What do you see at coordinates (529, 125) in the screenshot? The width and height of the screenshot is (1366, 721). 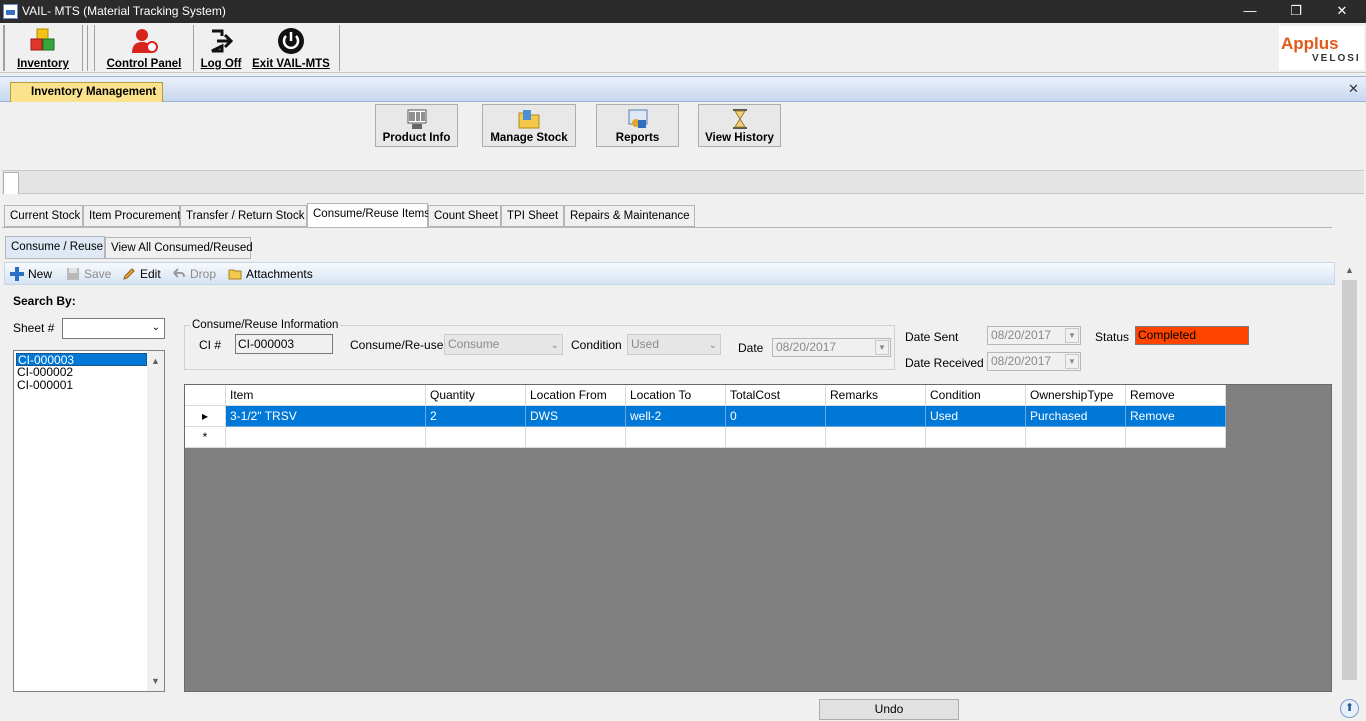 I see `manage-stock-button: Manage Stock` at bounding box center [529, 125].